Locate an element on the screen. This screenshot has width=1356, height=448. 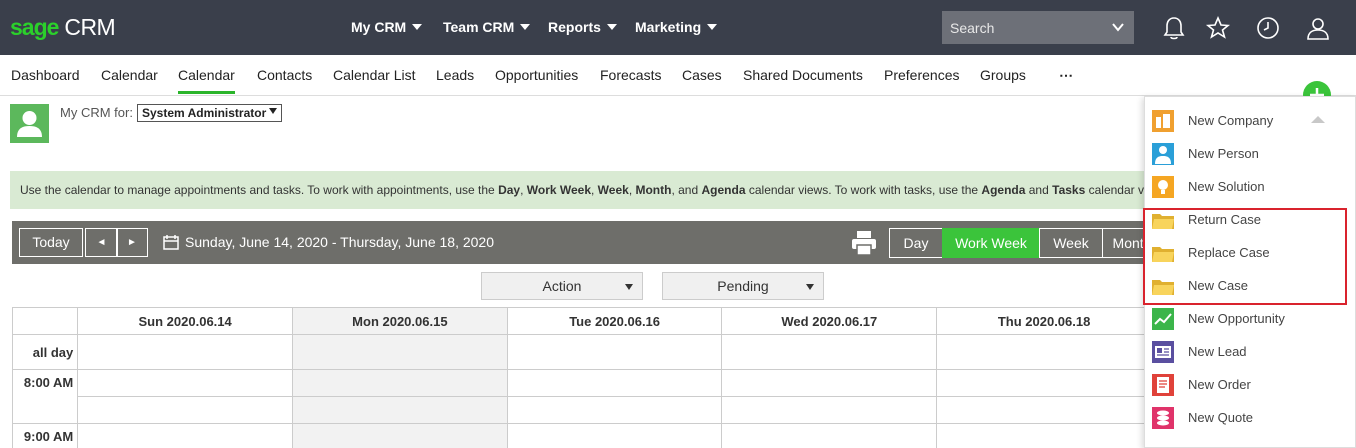
clock-icon is located at coordinates (1268, 28).